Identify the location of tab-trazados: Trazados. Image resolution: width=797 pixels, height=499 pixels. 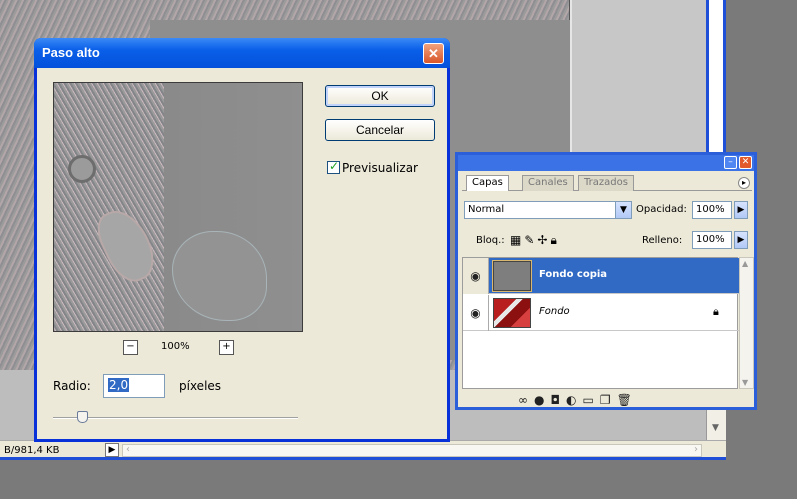
(606, 183).